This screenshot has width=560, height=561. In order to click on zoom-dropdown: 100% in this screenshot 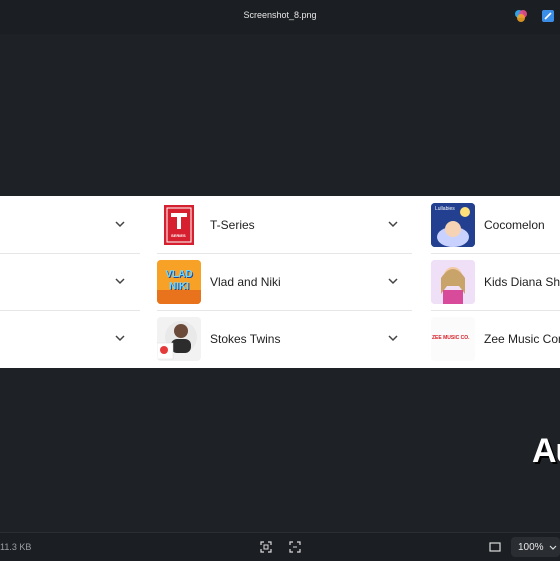, I will do `click(535, 547)`.